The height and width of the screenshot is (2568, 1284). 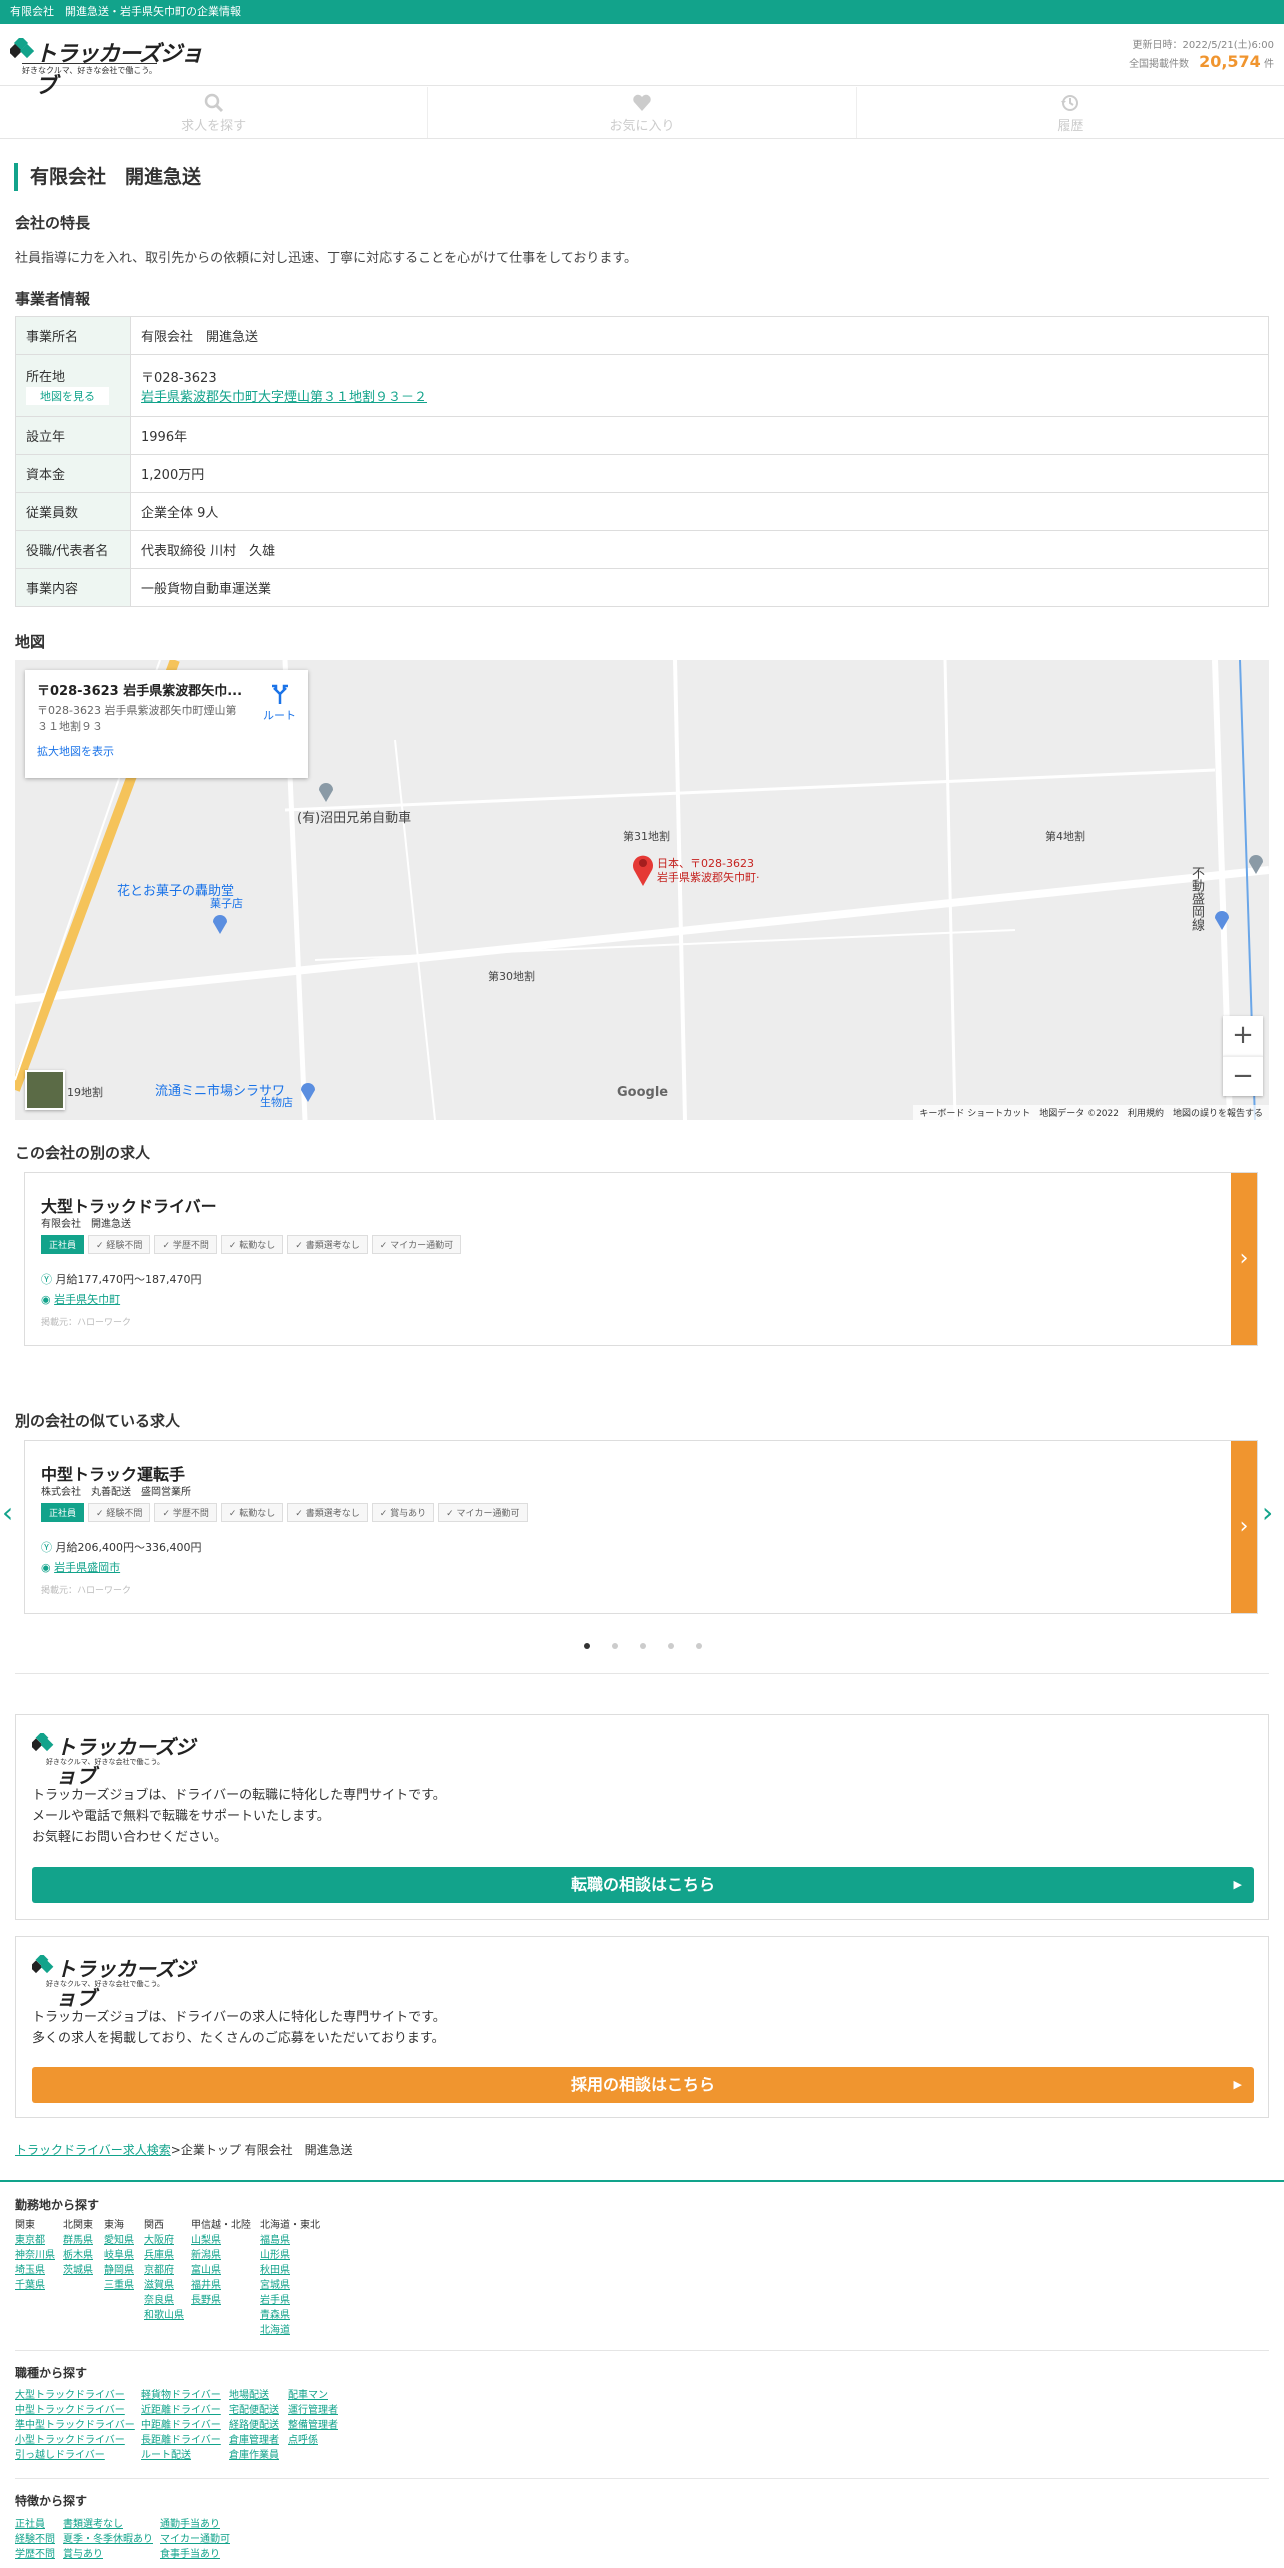 What do you see at coordinates (254, 2425) in the screenshot?
I see `type-link: 経路便配送` at bounding box center [254, 2425].